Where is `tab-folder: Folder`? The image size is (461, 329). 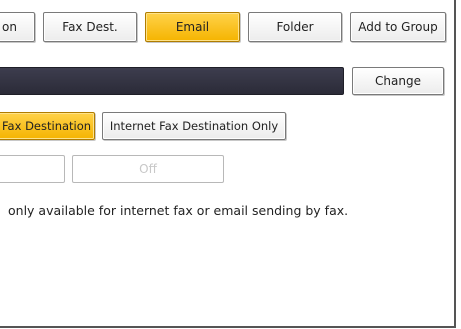
tab-folder: Folder is located at coordinates (295, 27).